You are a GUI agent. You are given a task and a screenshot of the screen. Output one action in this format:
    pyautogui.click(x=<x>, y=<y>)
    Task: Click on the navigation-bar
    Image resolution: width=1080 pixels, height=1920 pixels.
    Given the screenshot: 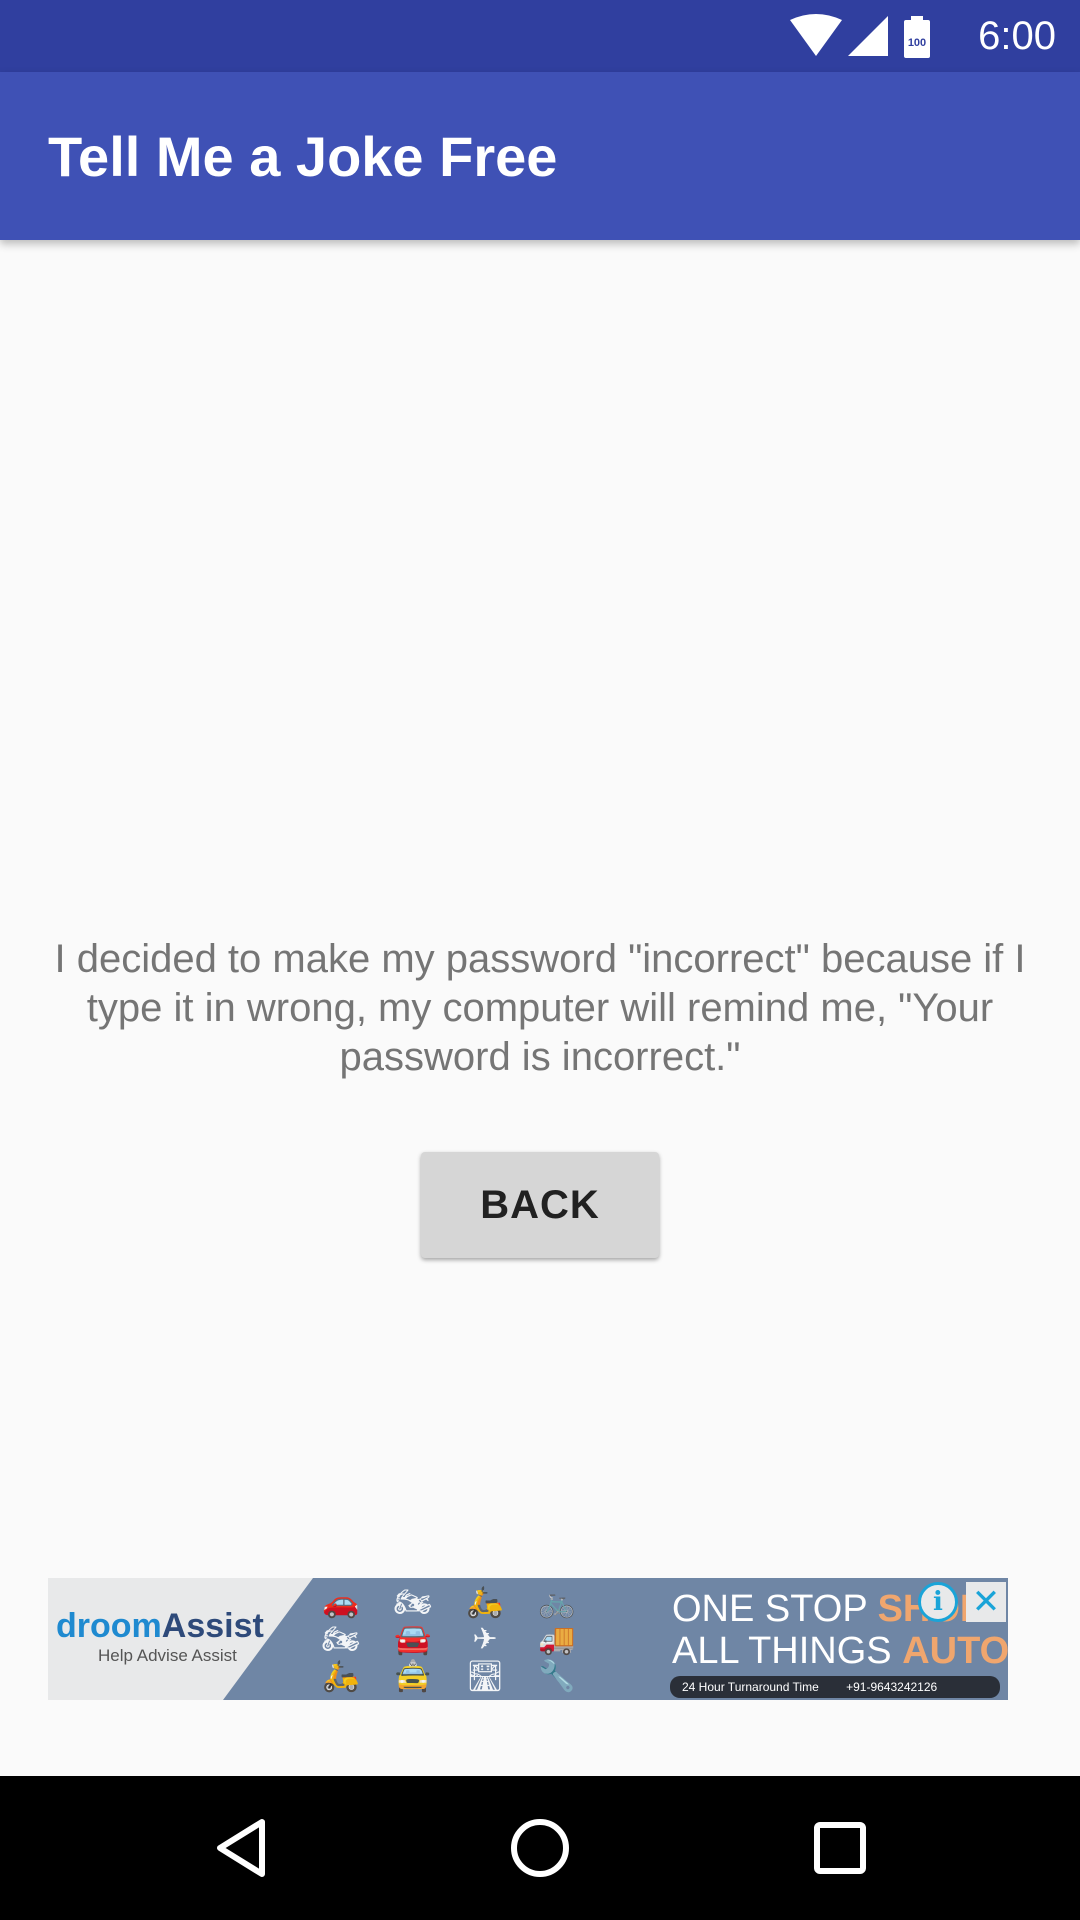 What is the action you would take?
    pyautogui.click(x=540, y=1848)
    